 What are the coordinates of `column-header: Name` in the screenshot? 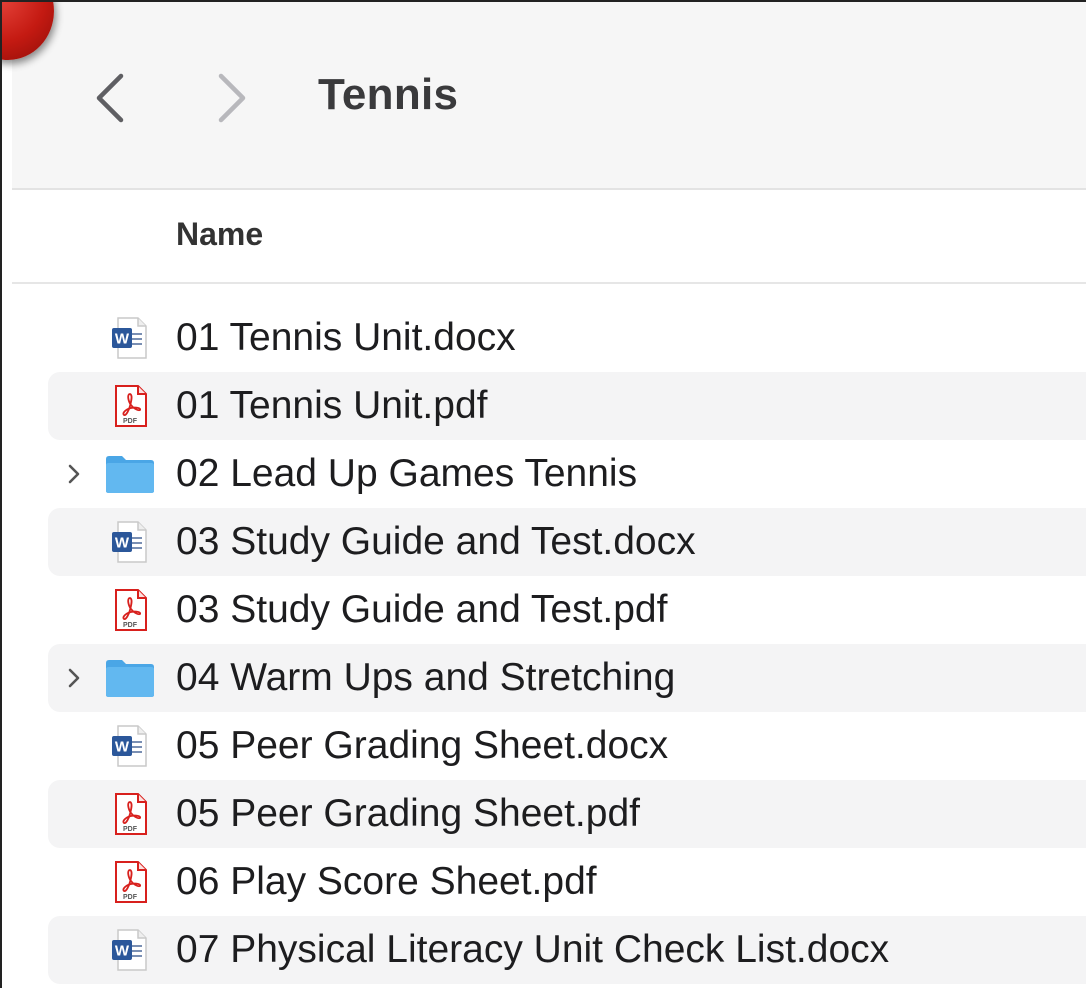 It's located at (549, 236).